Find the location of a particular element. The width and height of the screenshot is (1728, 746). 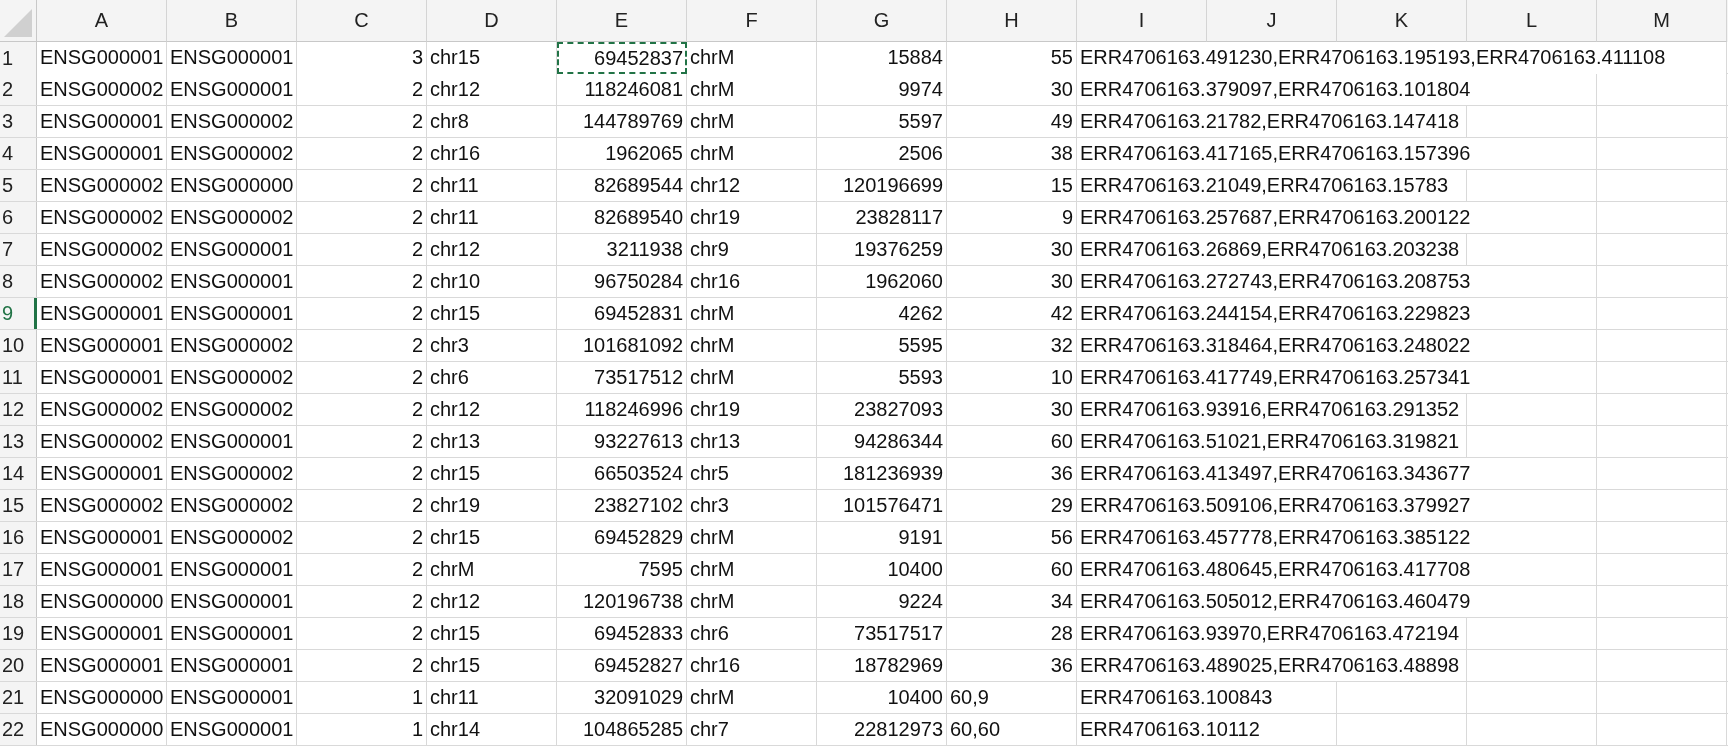

row-header: 20 is located at coordinates (18, 665).